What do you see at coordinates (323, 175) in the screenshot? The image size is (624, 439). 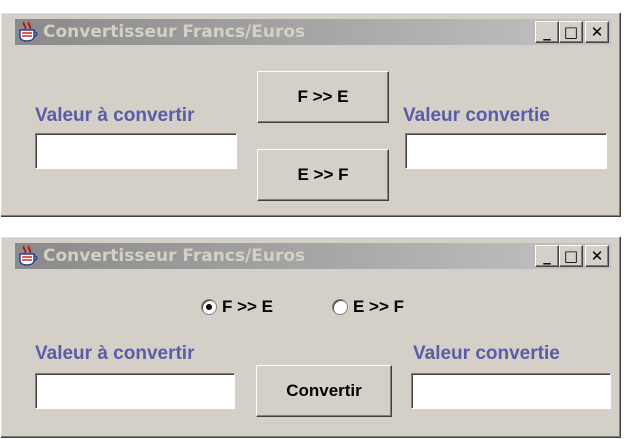 I see `e-to-f-button: E >> F` at bounding box center [323, 175].